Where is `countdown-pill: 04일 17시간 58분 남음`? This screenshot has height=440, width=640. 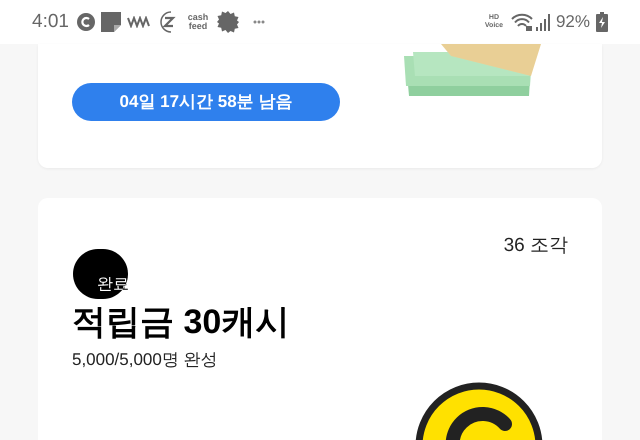
countdown-pill: 04일 17시간 58분 남음 is located at coordinates (206, 102).